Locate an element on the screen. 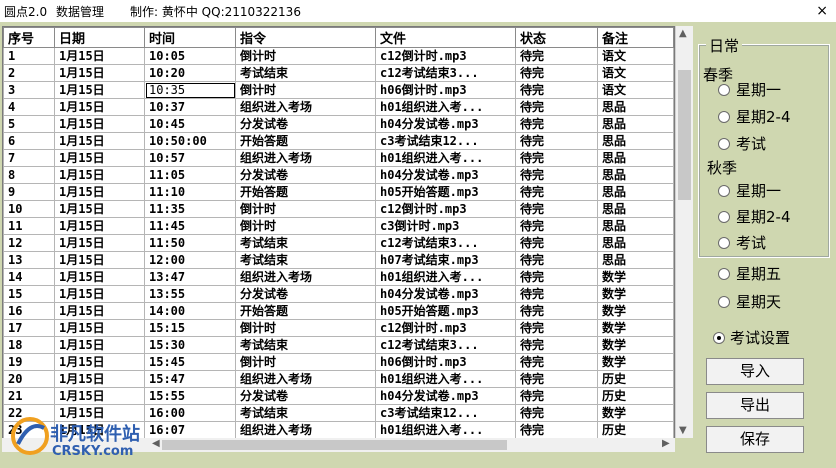  table-row: 21 1月15日 15:55 分发试卷 h04分发试卷.mp3 待完 历史 is located at coordinates (338, 396).